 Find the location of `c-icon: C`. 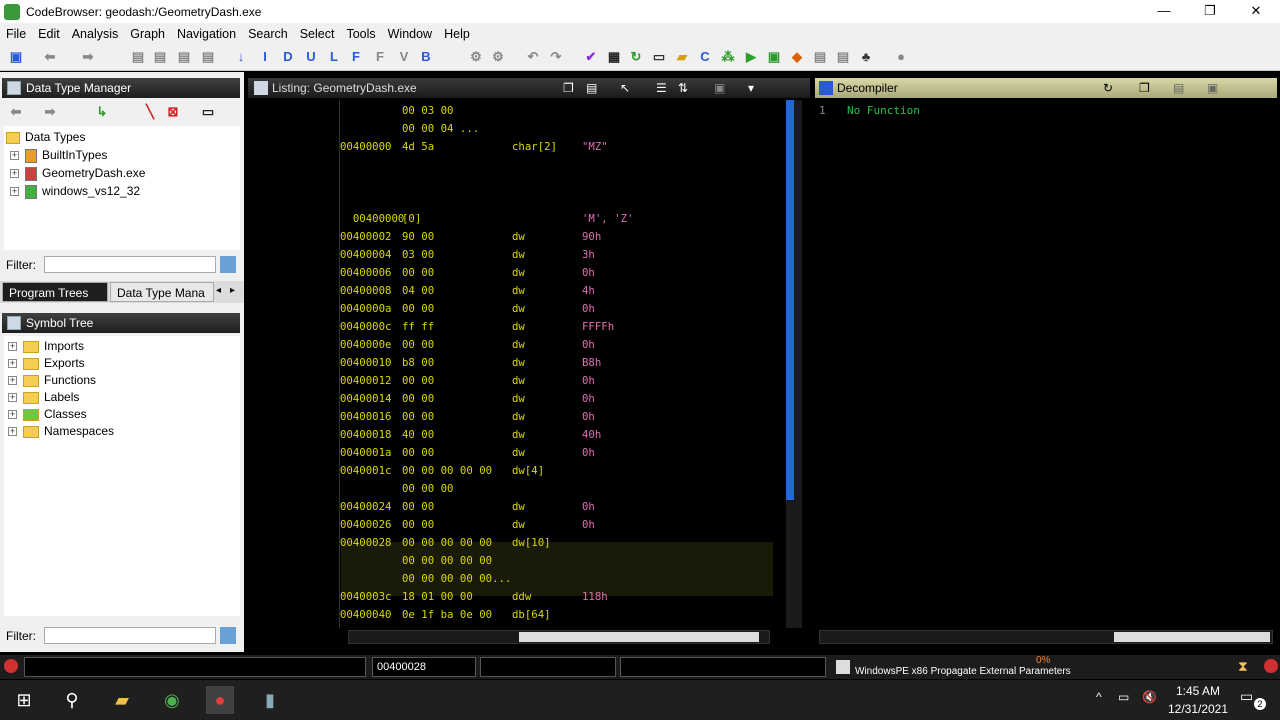

c-icon: C is located at coordinates (705, 57).